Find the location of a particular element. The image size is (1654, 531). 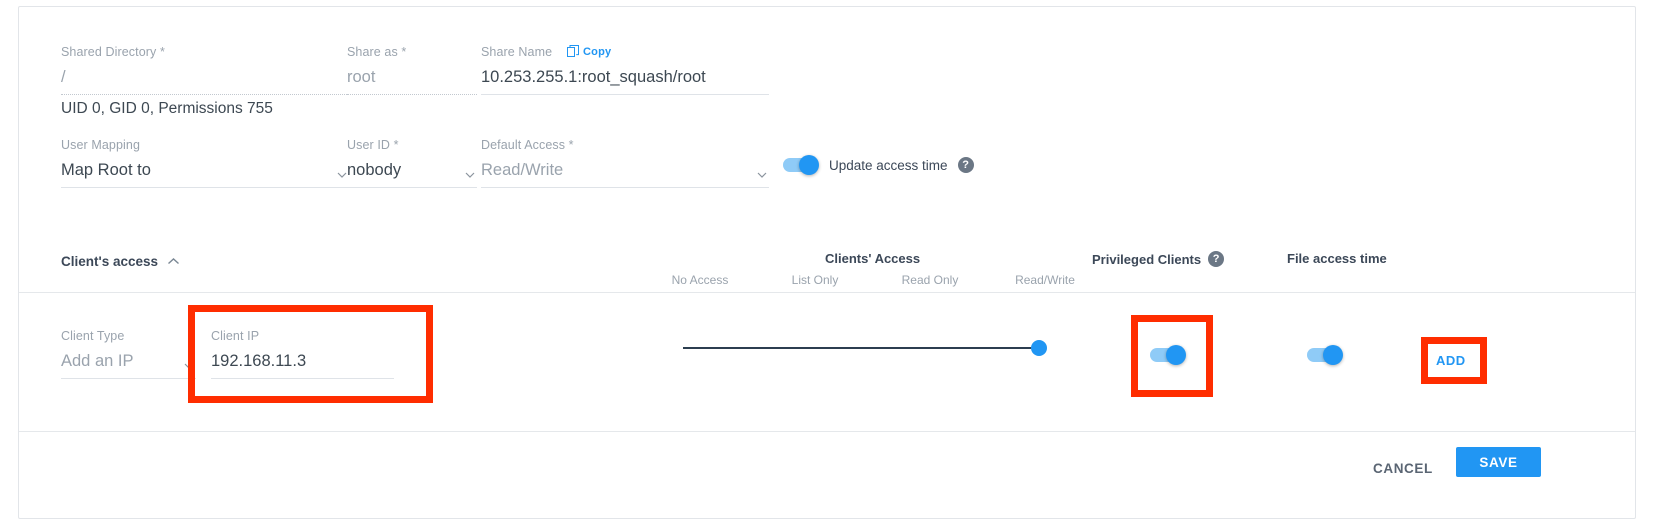

share-name-value: 10.253.255.1:root_squash/root is located at coordinates (625, 80).